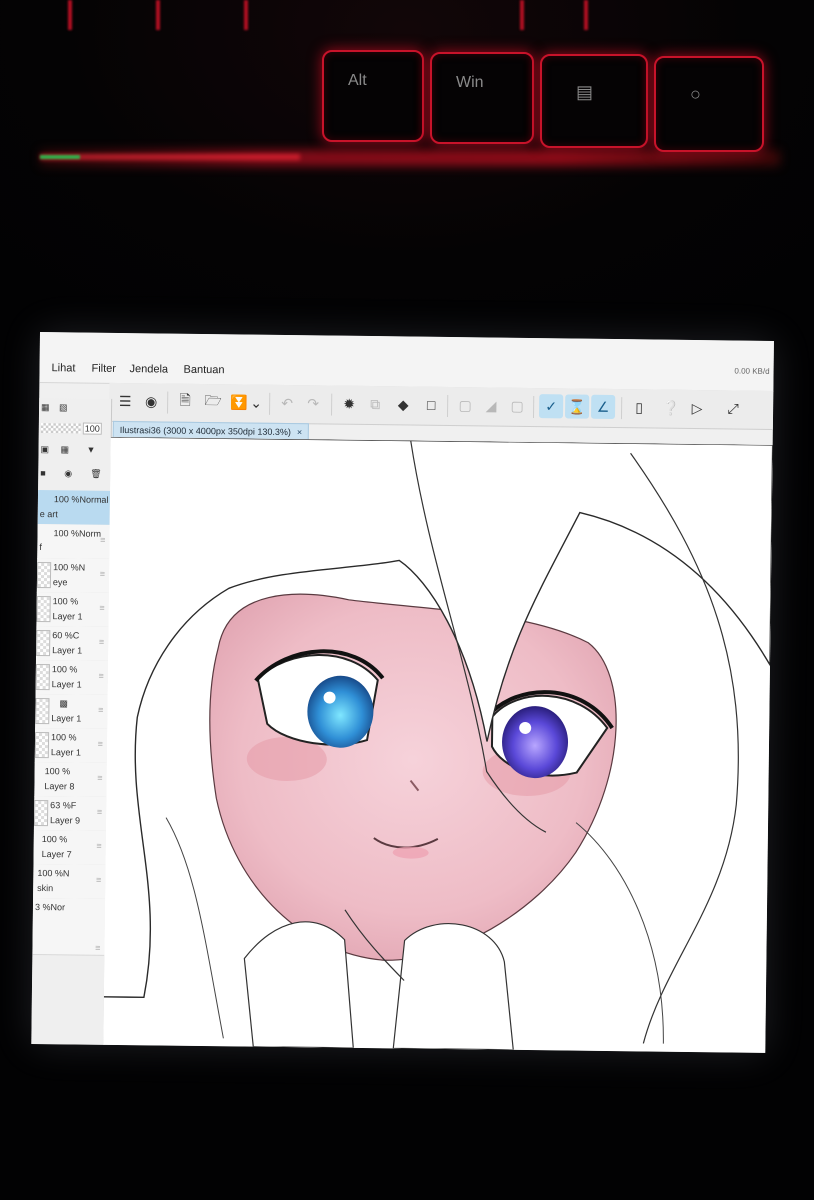 The width and height of the screenshot is (814, 1200). Describe the element at coordinates (671, 408) in the screenshot. I see `help-icon: ❔` at that location.